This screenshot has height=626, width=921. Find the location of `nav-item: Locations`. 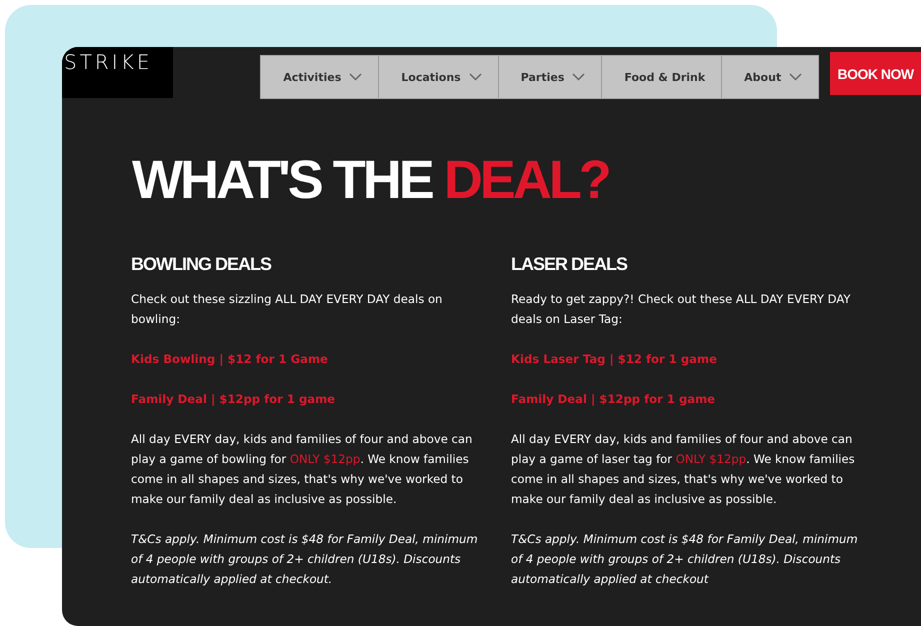

nav-item: Locations is located at coordinates (439, 77).